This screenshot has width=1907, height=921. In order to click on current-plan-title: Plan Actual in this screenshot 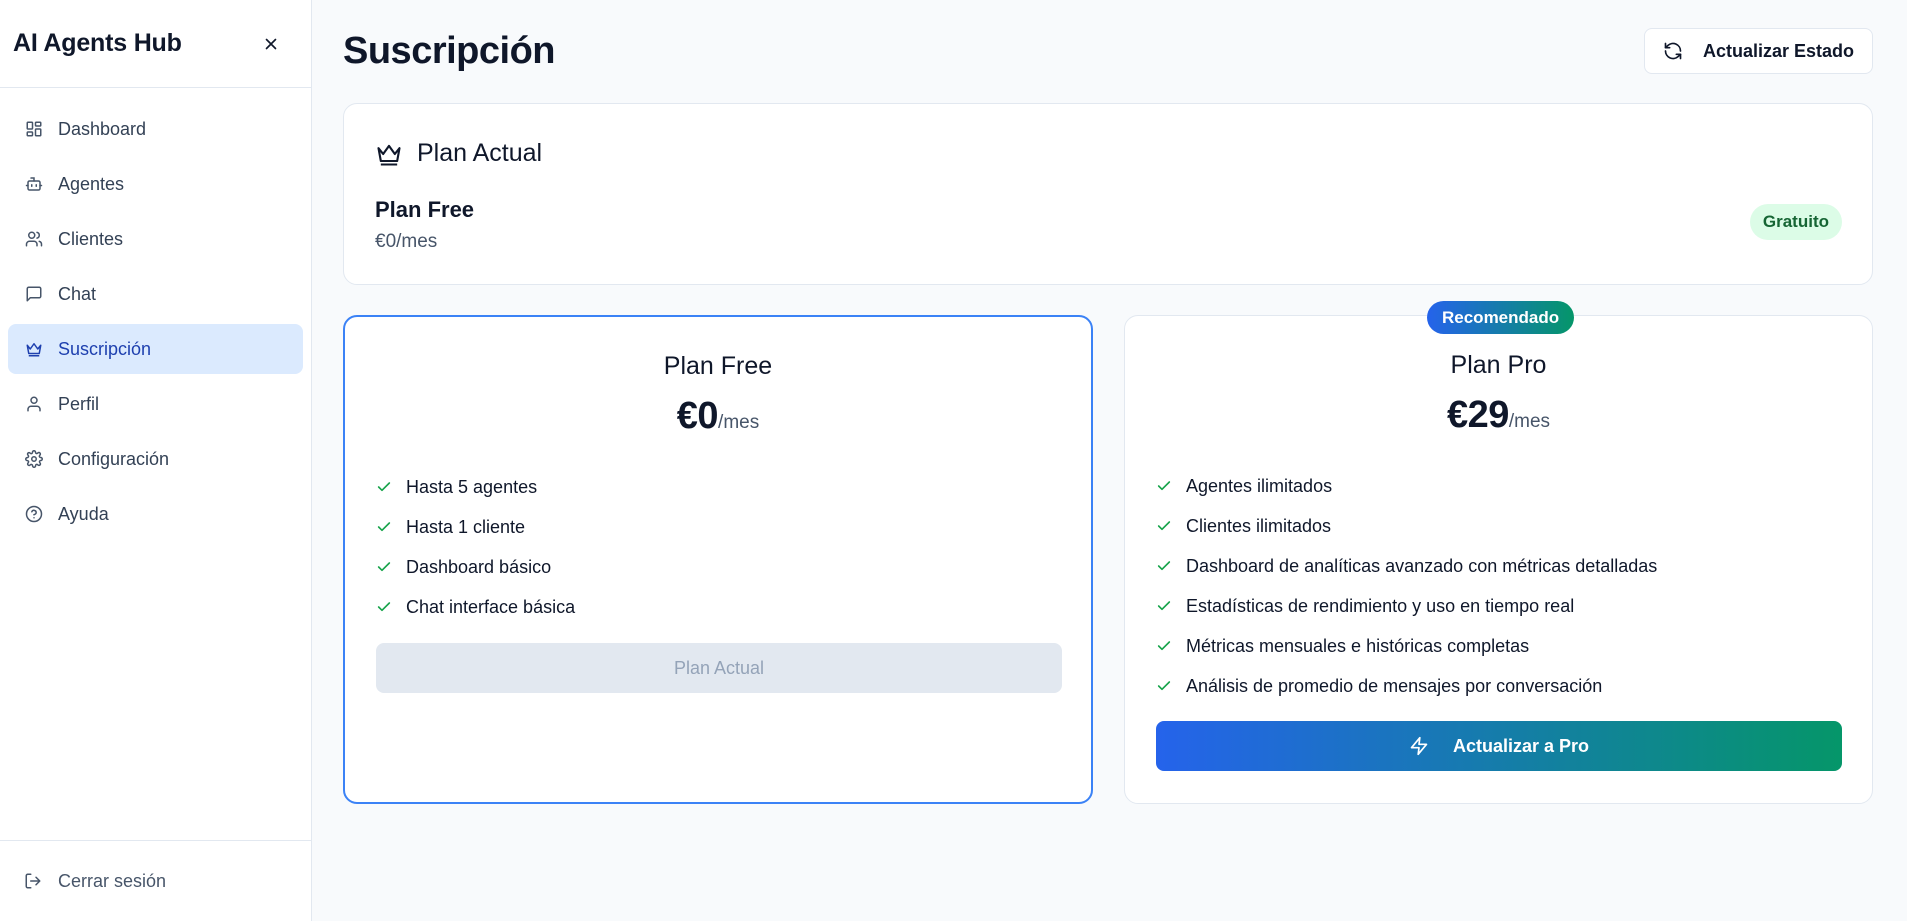, I will do `click(480, 153)`.